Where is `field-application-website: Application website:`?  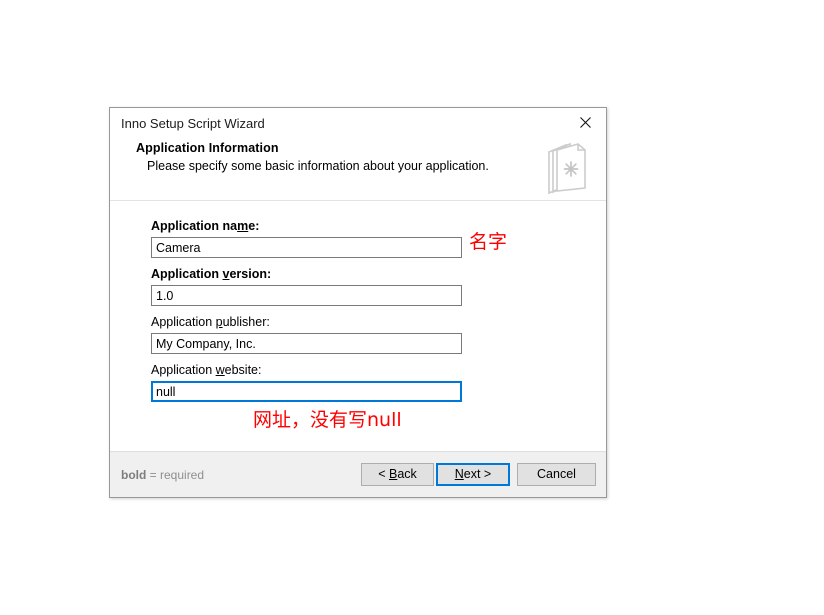 field-application-website: Application website: is located at coordinates (306, 382).